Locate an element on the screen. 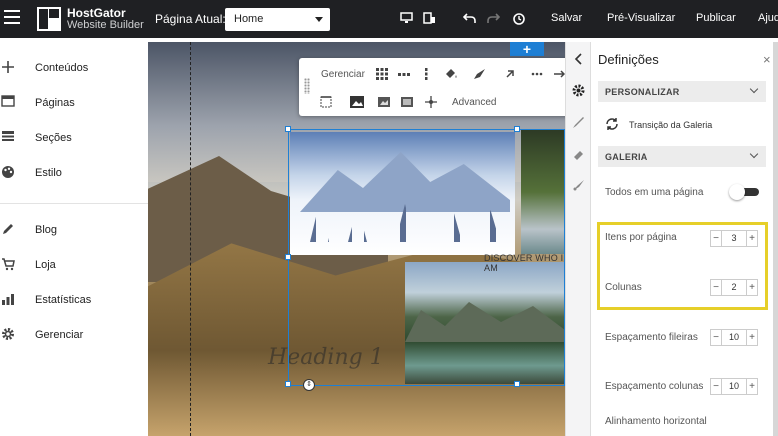 The image size is (778, 436). chevron-left-icon is located at coordinates (578, 59).